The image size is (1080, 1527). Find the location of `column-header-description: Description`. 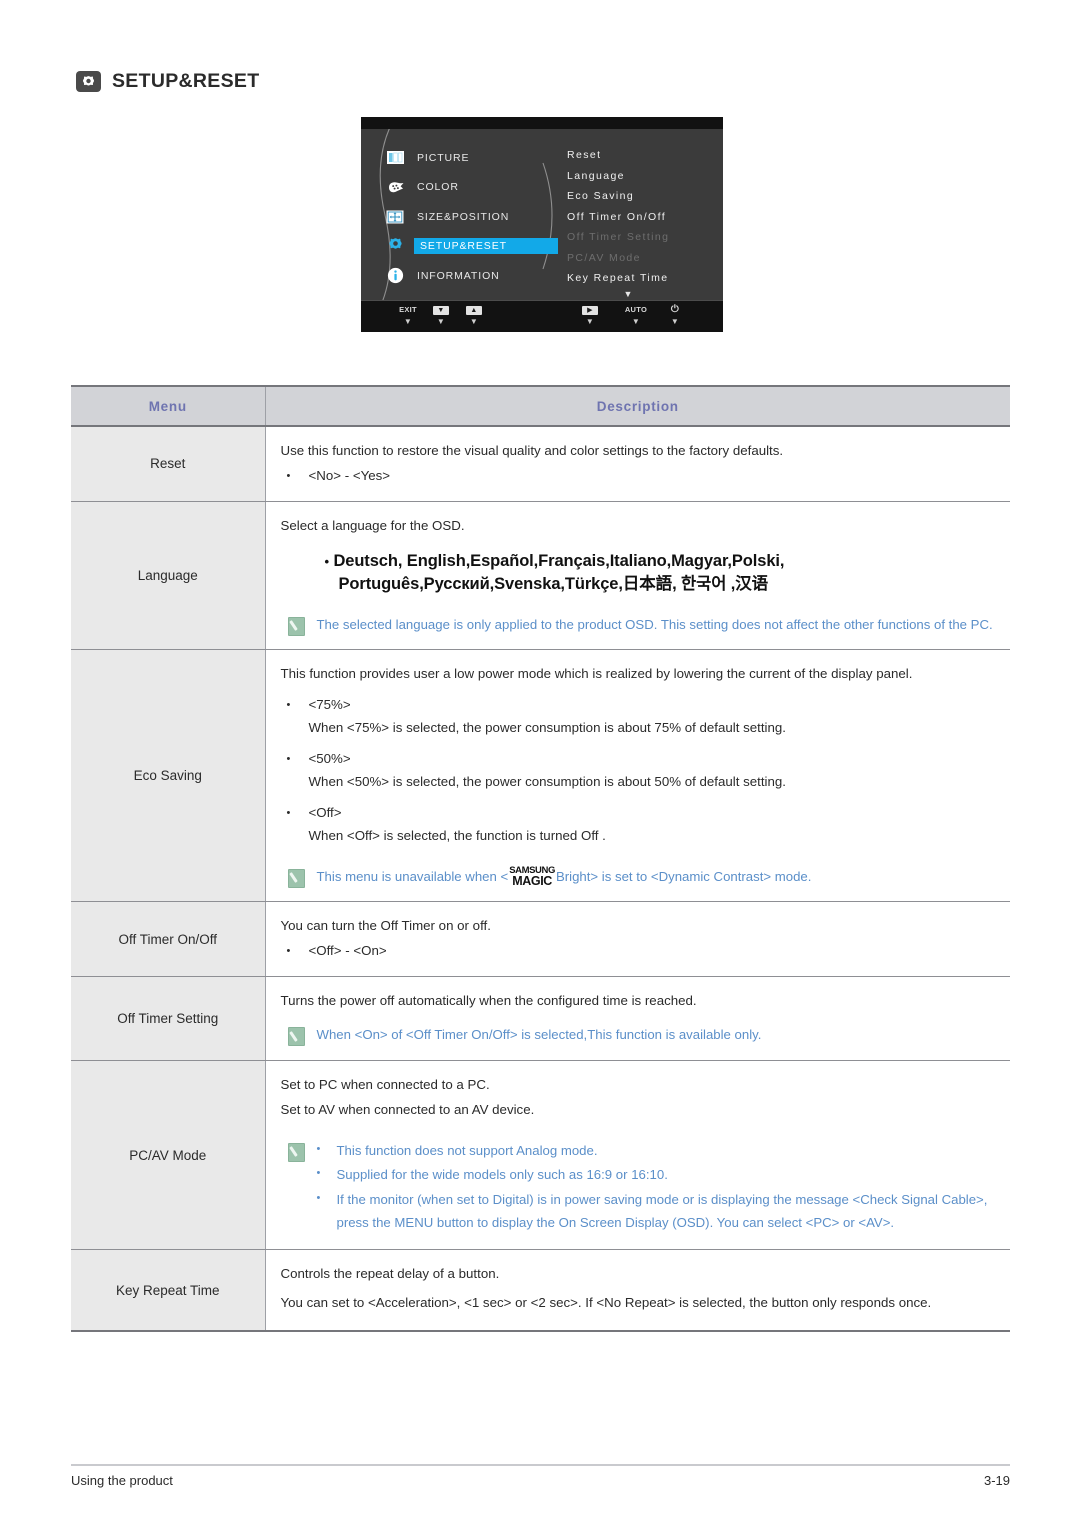

column-header-description: Description is located at coordinates (637, 406).